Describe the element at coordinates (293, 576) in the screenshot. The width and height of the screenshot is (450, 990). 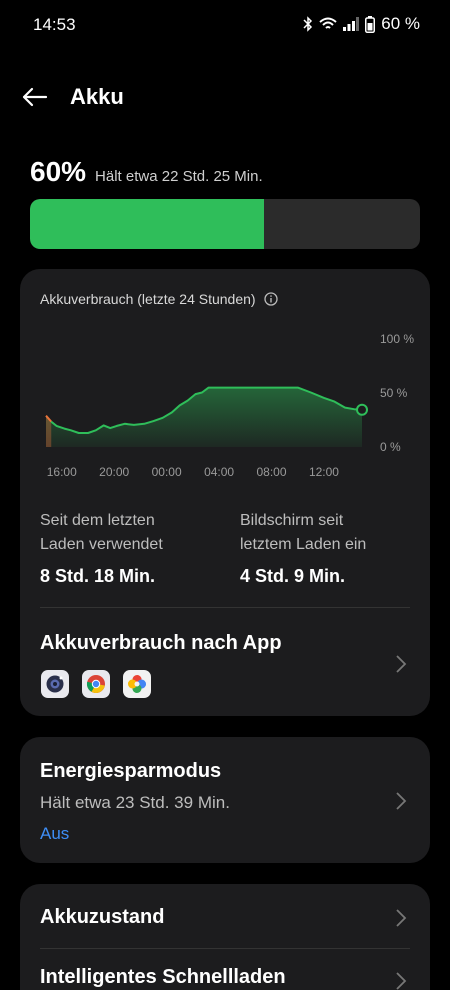
I see `stat-value: 4 Std. 9 Min.` at that location.